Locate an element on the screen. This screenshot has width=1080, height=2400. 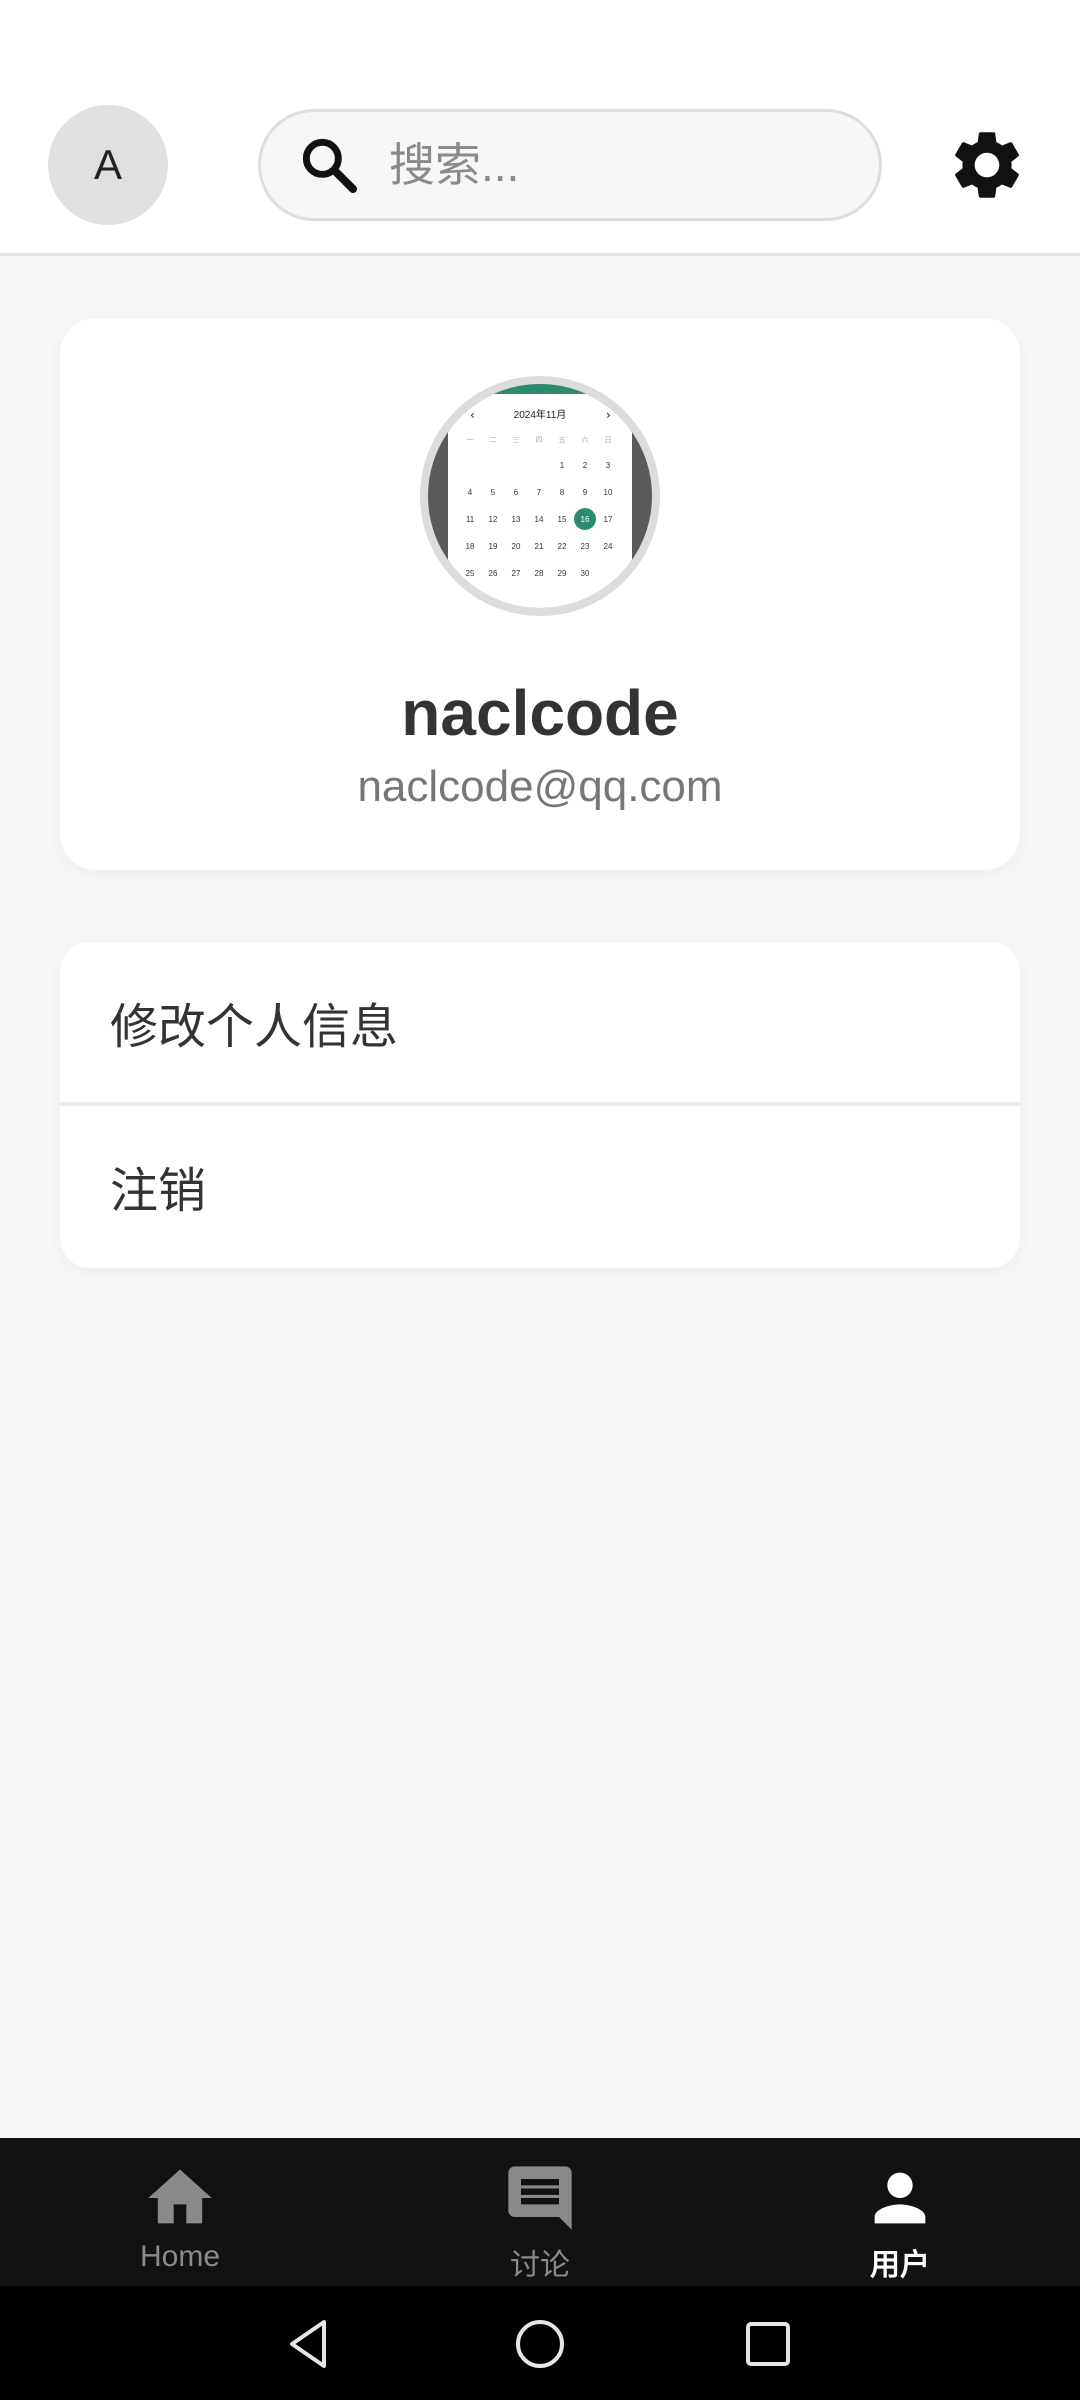
nav-item-user: 用户 is located at coordinates (900, 2212).